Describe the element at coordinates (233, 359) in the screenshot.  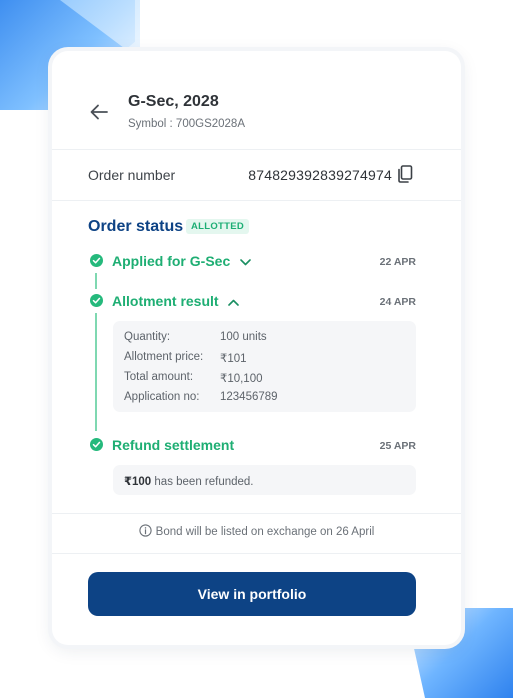
I see `detail-value: ₹101` at that location.